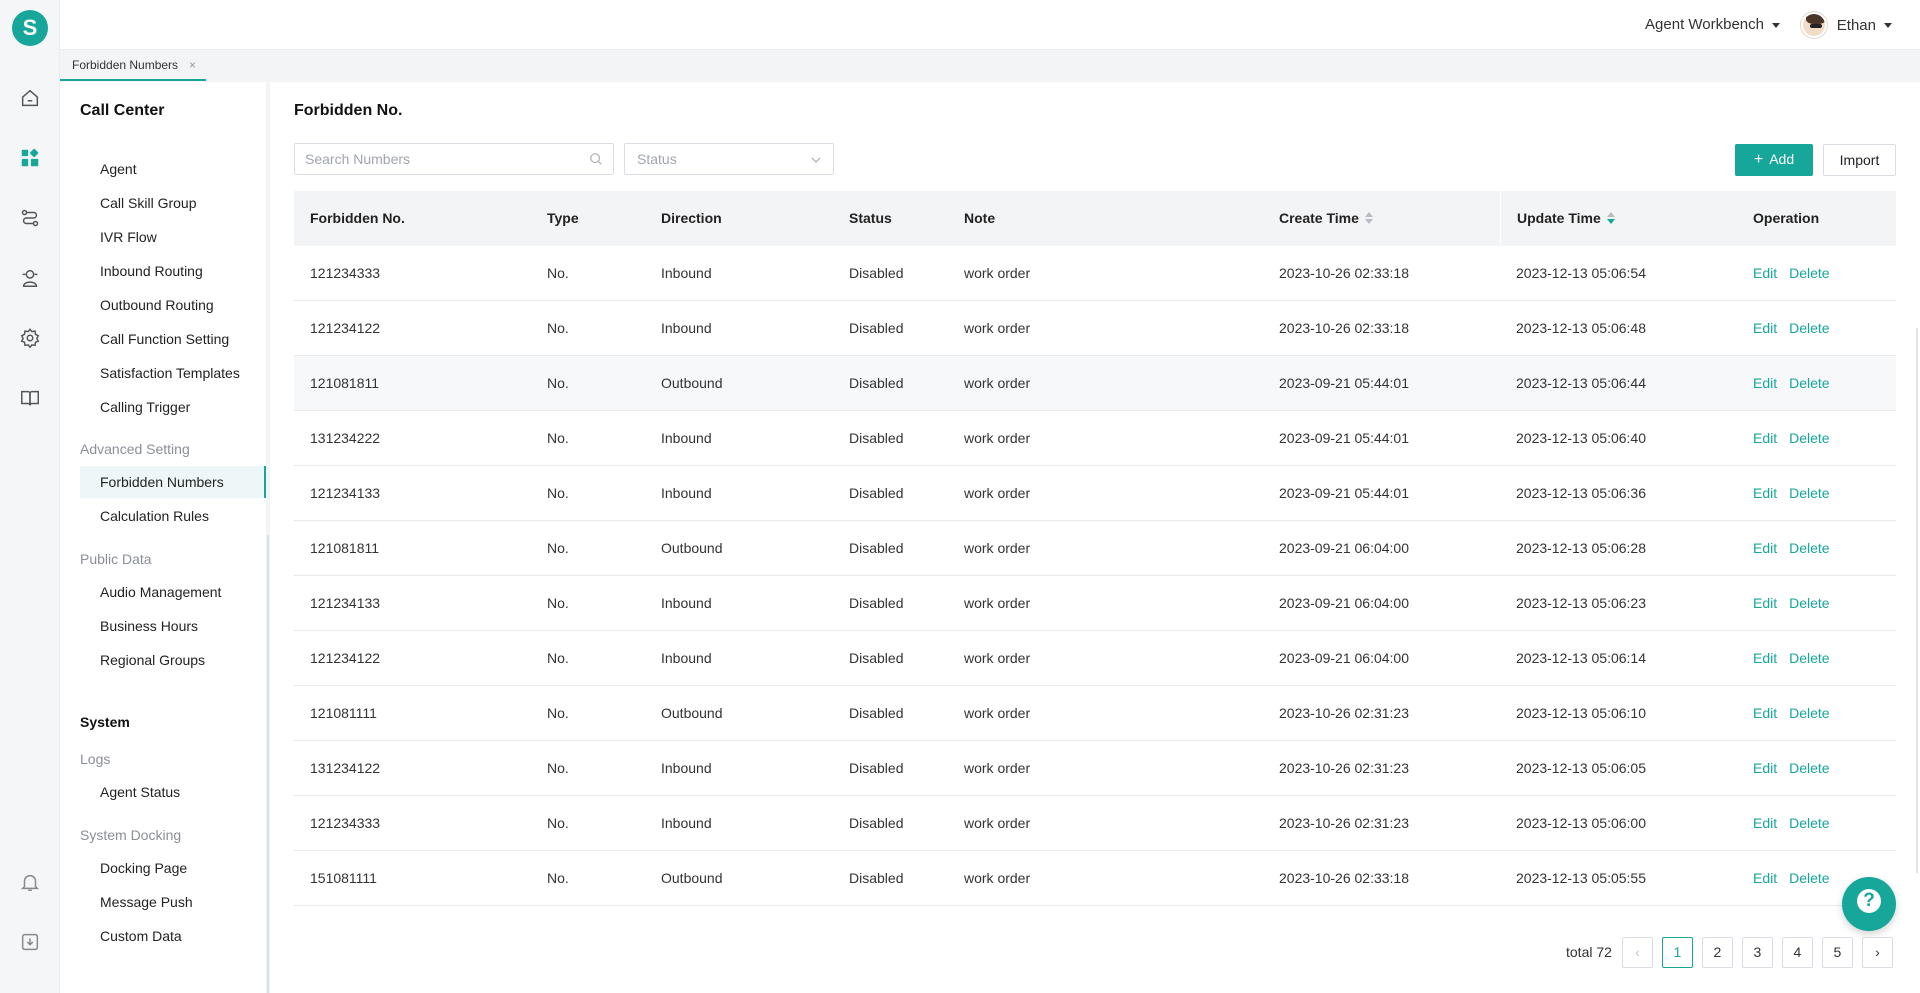 Image resolution: width=1920 pixels, height=993 pixels. I want to click on tab-forbidden-numbers: Forbidden Numbers ×, so click(133, 66).